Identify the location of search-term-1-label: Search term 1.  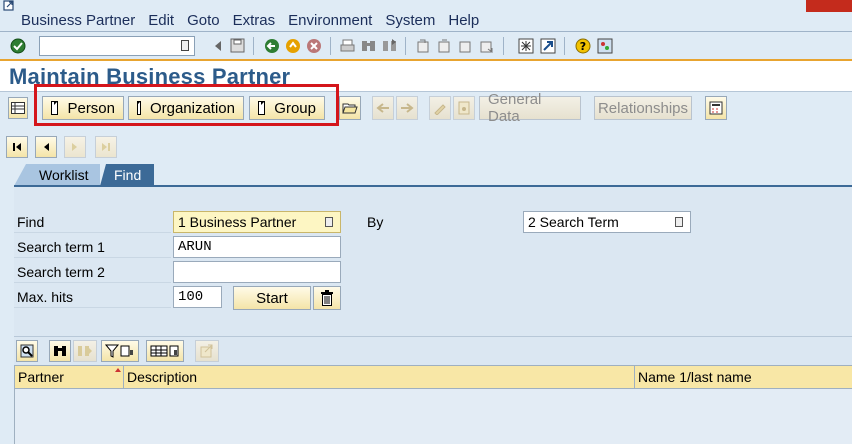
(61, 247).